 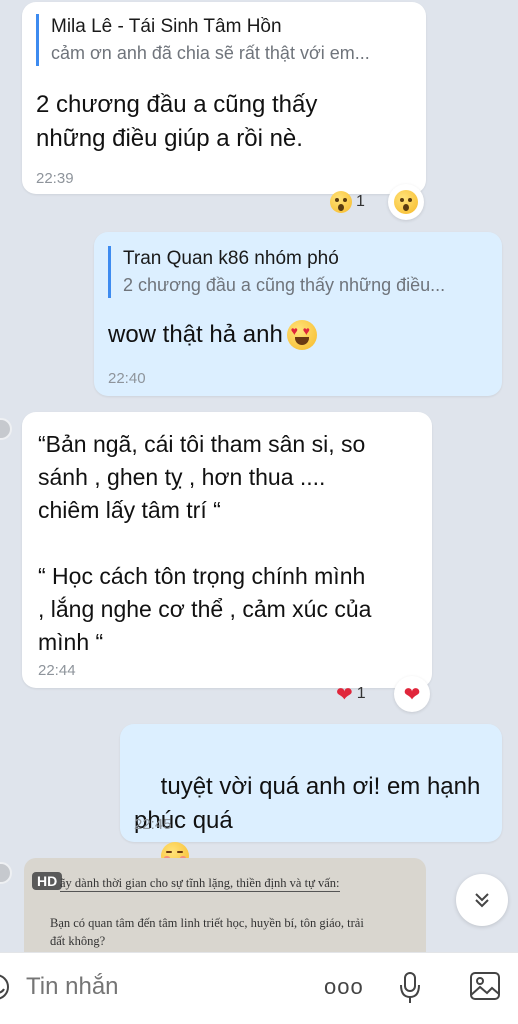 I want to click on message-input, so click(x=161, y=987).